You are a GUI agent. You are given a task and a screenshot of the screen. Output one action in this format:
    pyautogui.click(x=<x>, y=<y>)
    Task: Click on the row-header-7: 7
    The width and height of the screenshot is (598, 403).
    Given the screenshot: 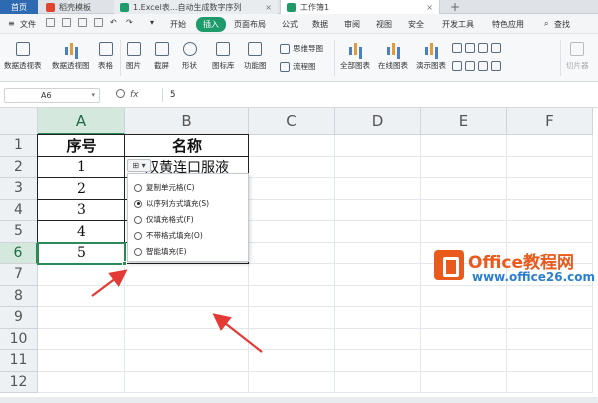 What is the action you would take?
    pyautogui.click(x=19, y=275)
    